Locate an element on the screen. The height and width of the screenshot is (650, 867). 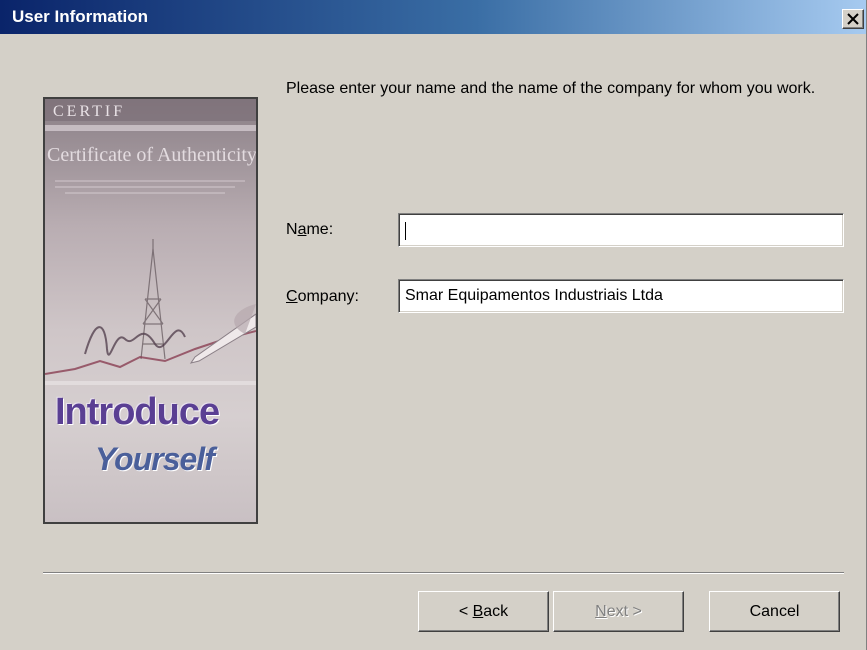
company-value: Smar Equipamentos Industriais Ltda is located at coordinates (534, 295).